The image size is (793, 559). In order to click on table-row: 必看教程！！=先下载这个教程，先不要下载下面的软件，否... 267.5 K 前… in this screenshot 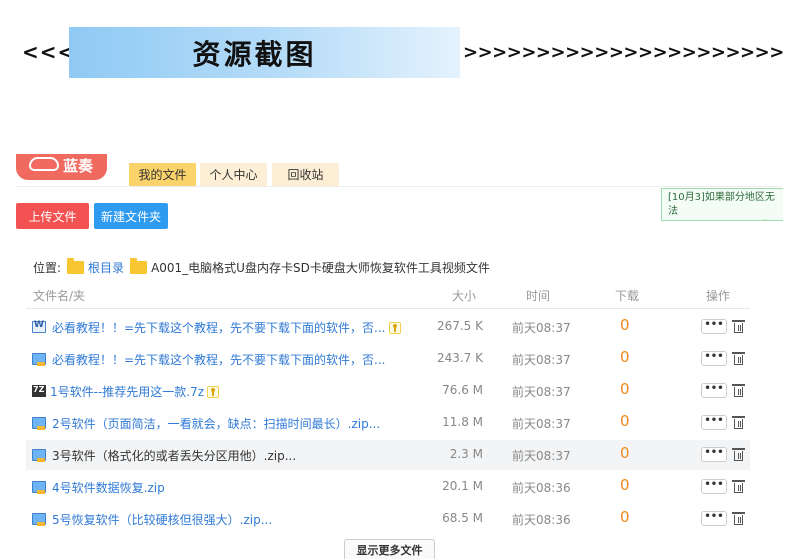, I will do `click(388, 327)`.